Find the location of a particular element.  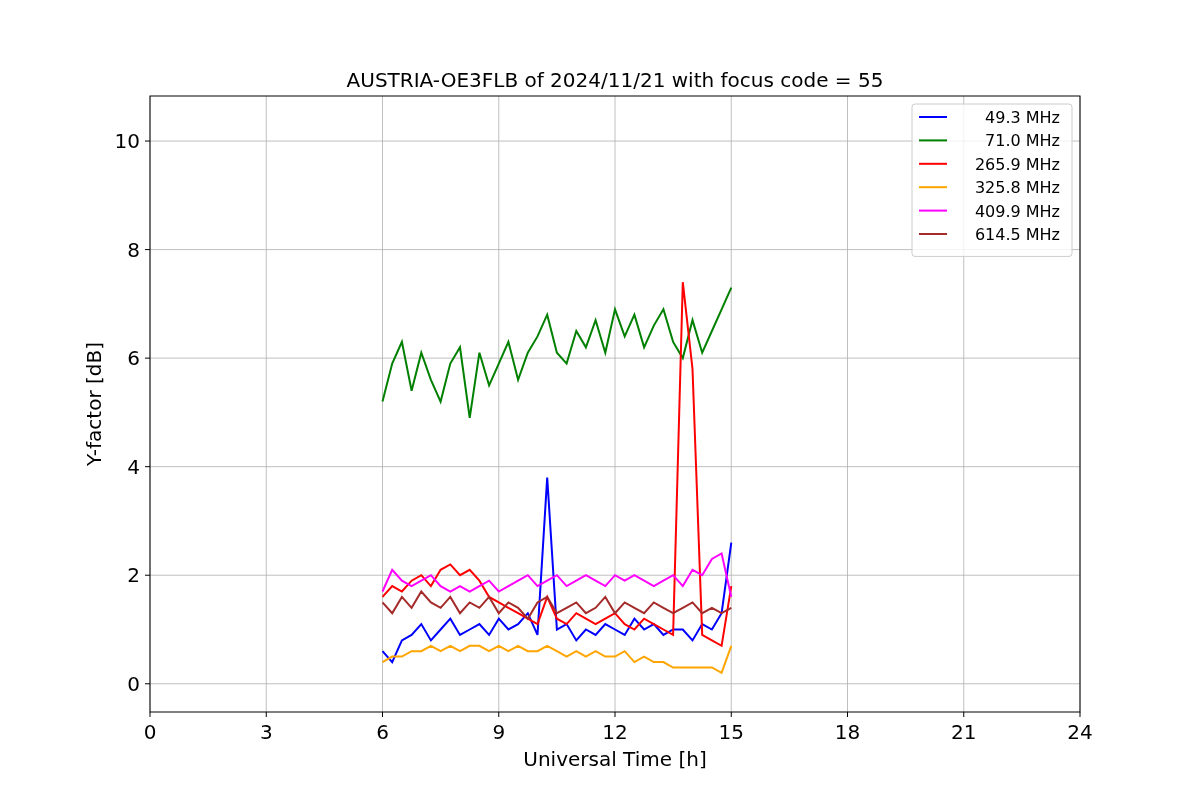

tick-label: 10 is located at coordinates (127, 141).